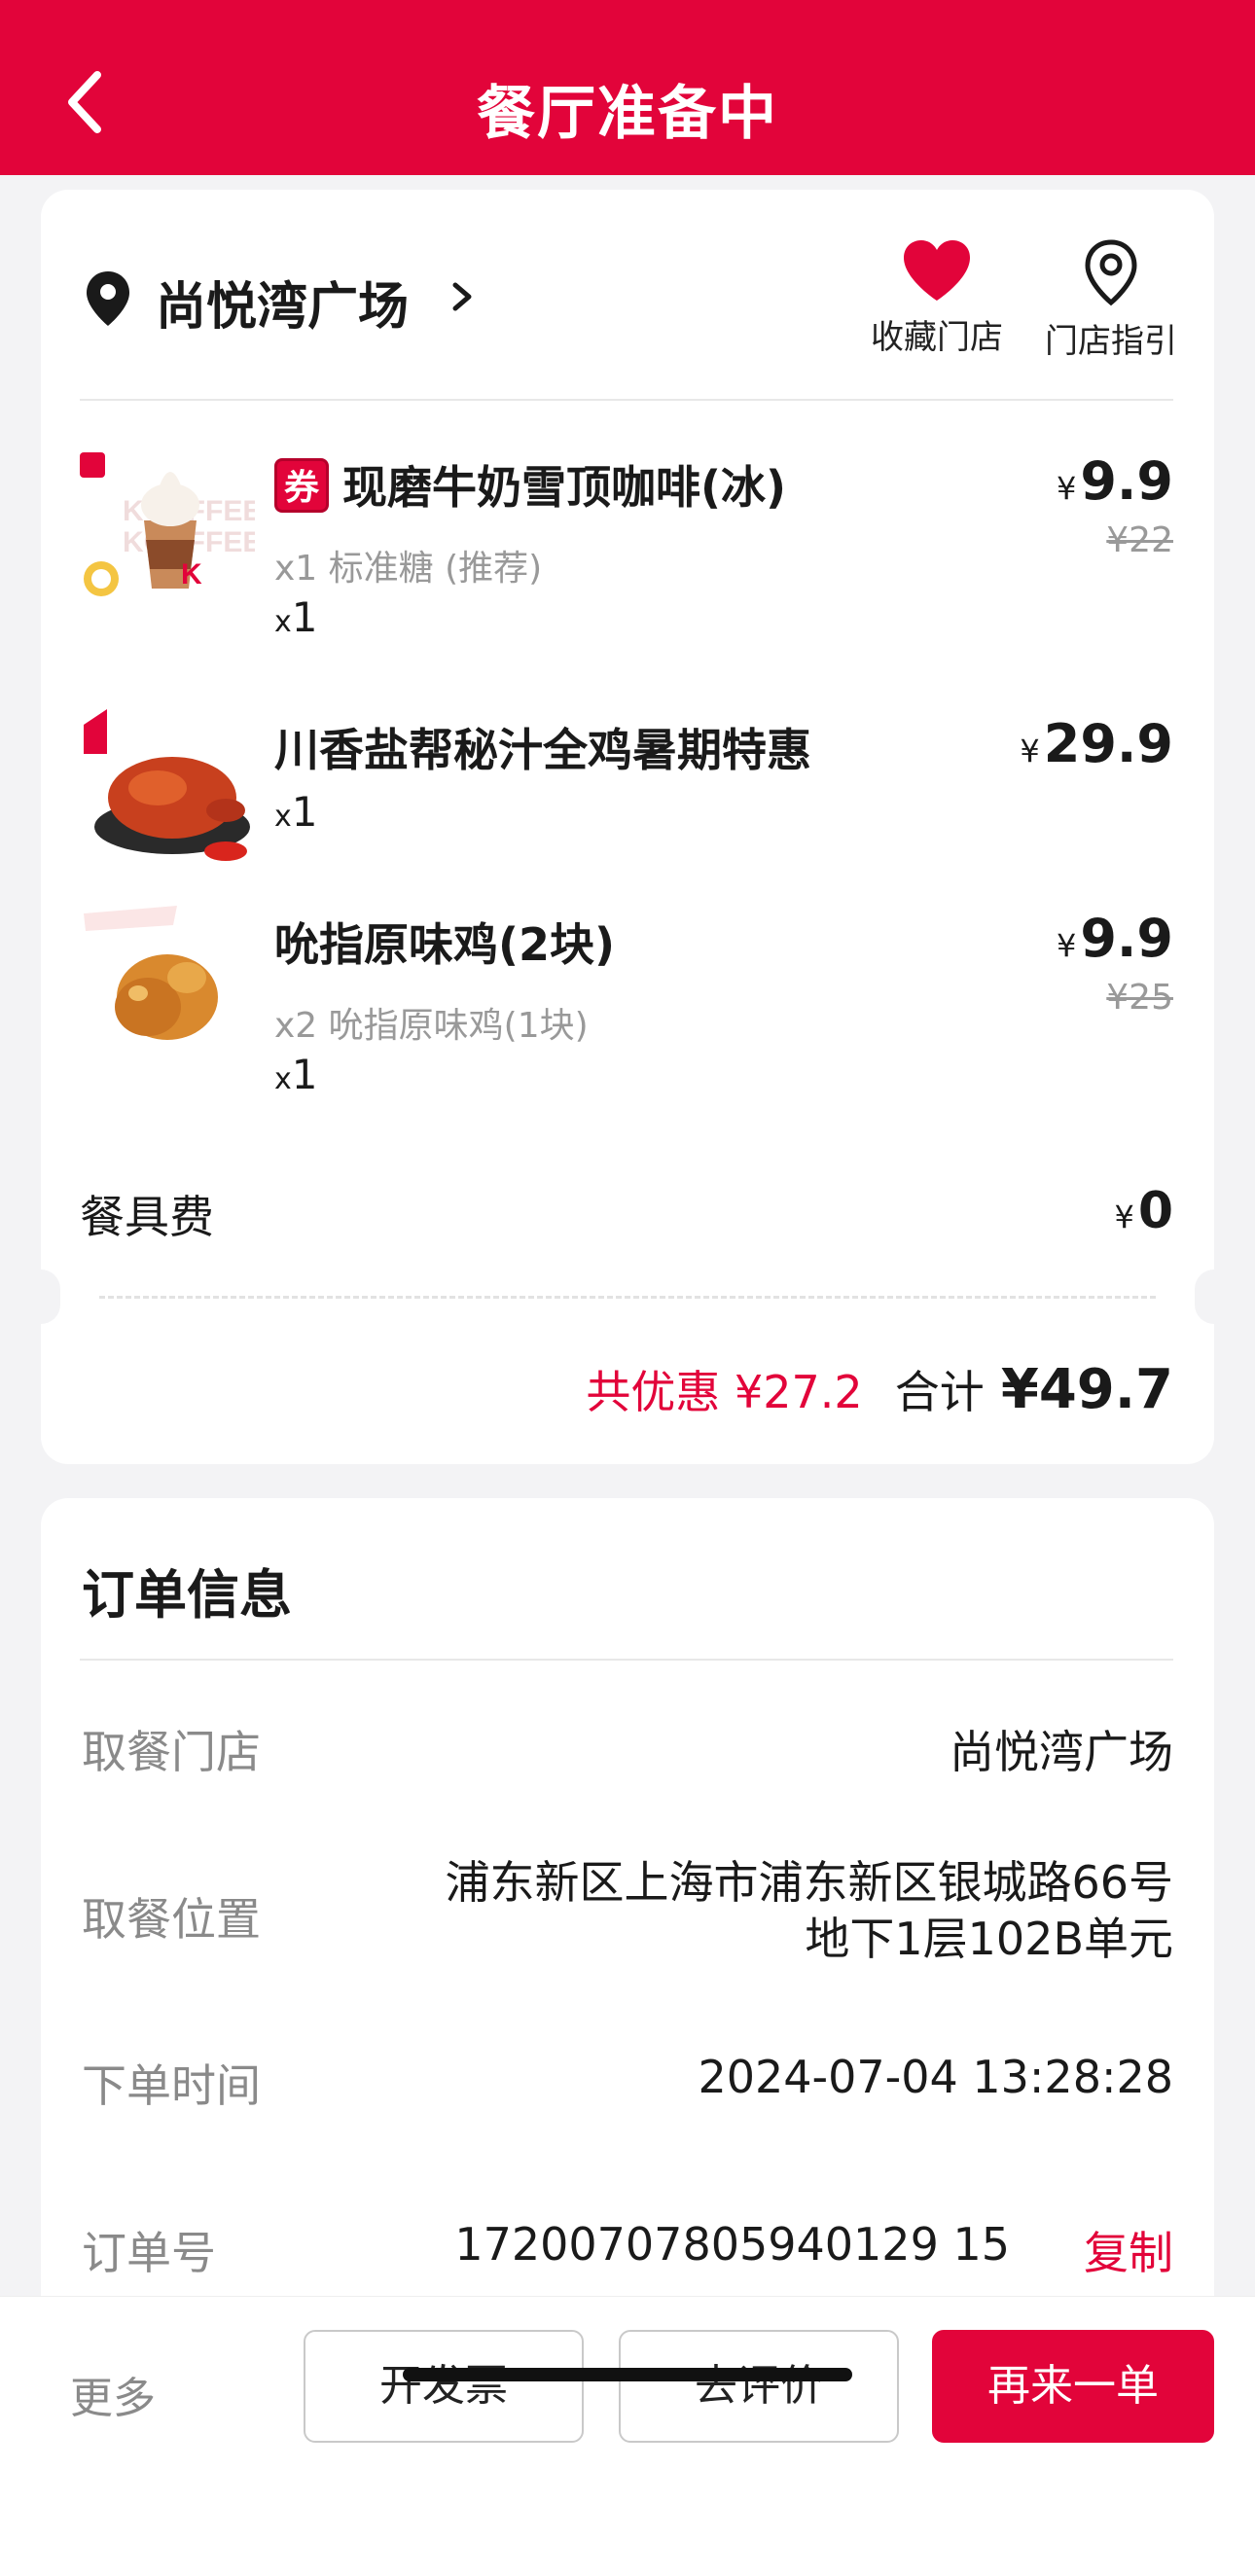 The width and height of the screenshot is (1255, 2576). Describe the element at coordinates (809, 1910) in the screenshot. I see `pickup-location-value: 浦东新区上海市浦东新区银城路66号地下1层102B单元` at that location.